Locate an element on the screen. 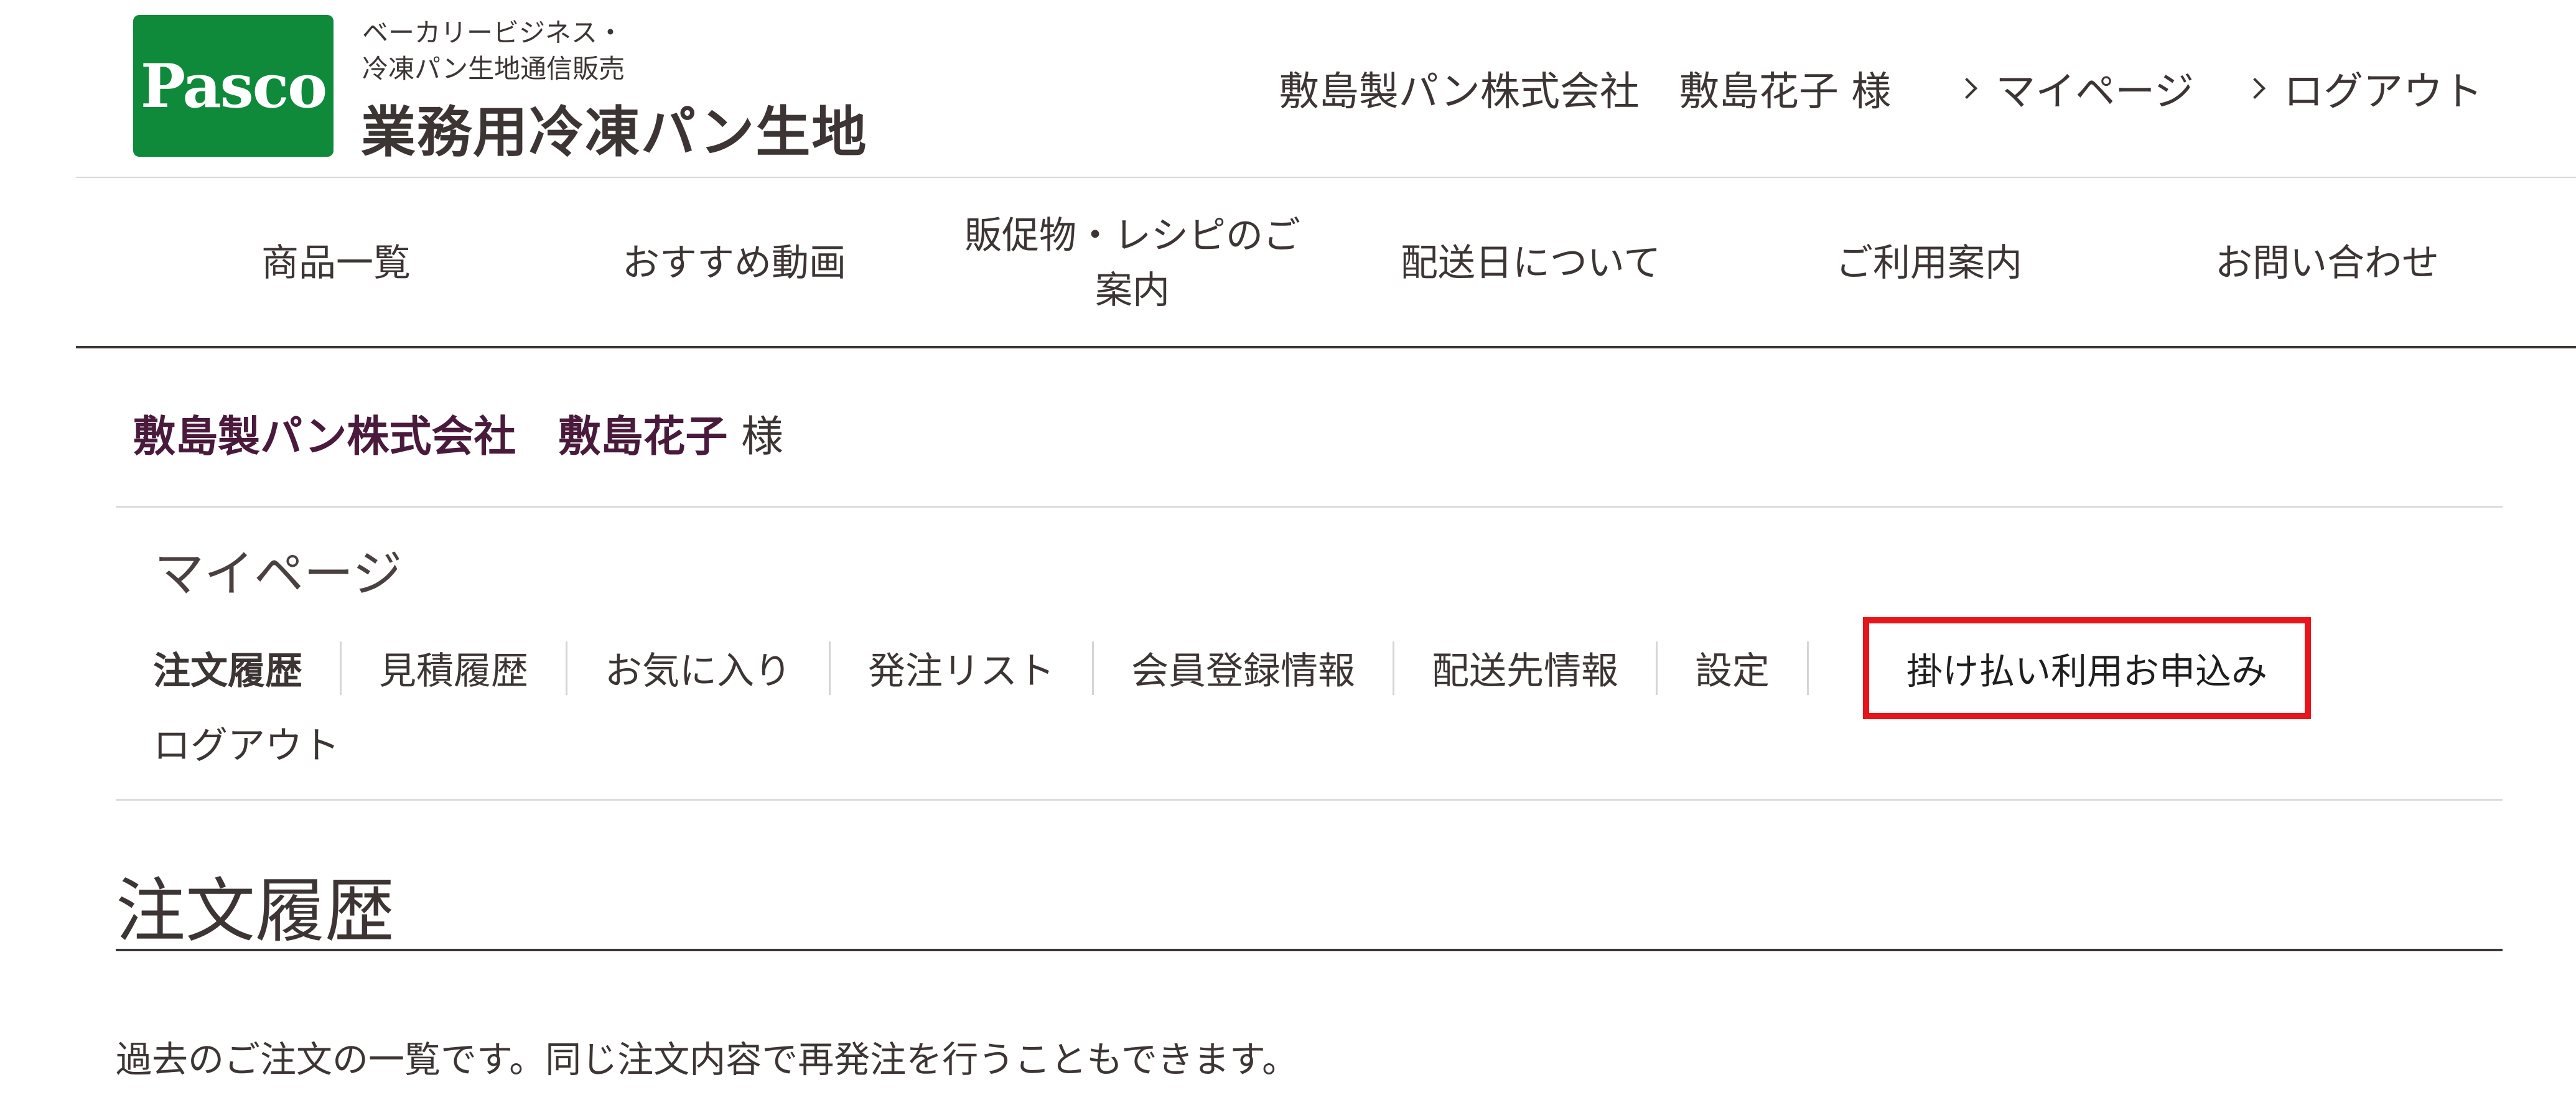 The height and width of the screenshot is (1118, 2576). header-logout-link: ログアウト is located at coordinates (2363, 88).